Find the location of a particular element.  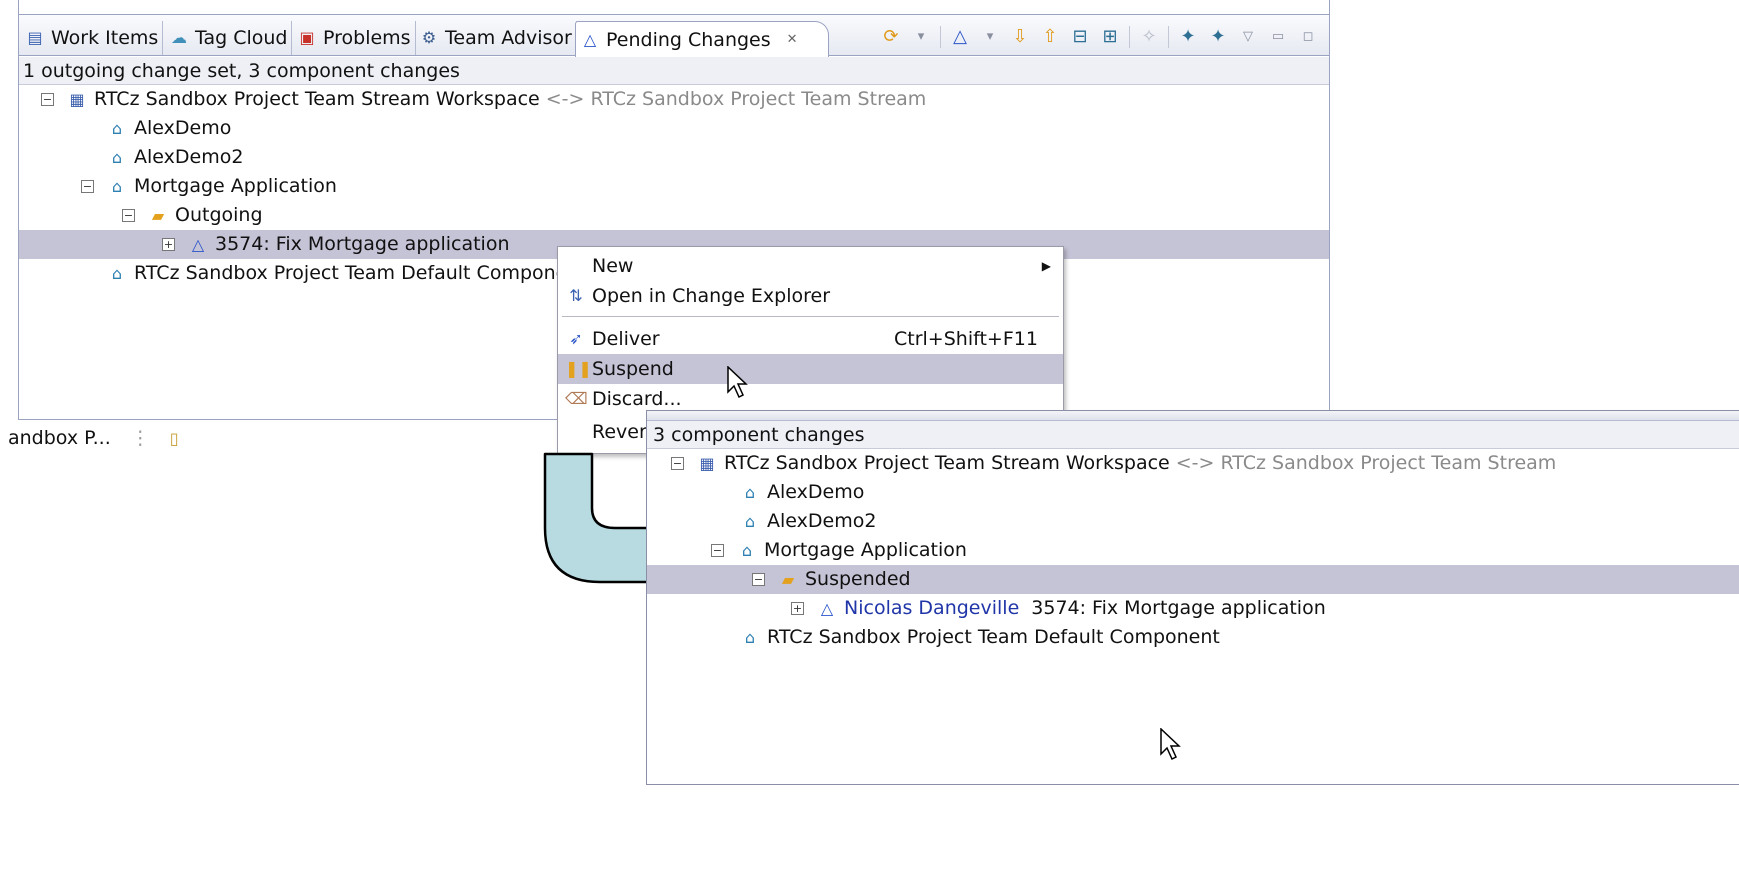

incoming-arrow-icon: ⇩ is located at coordinates (1020, 37).